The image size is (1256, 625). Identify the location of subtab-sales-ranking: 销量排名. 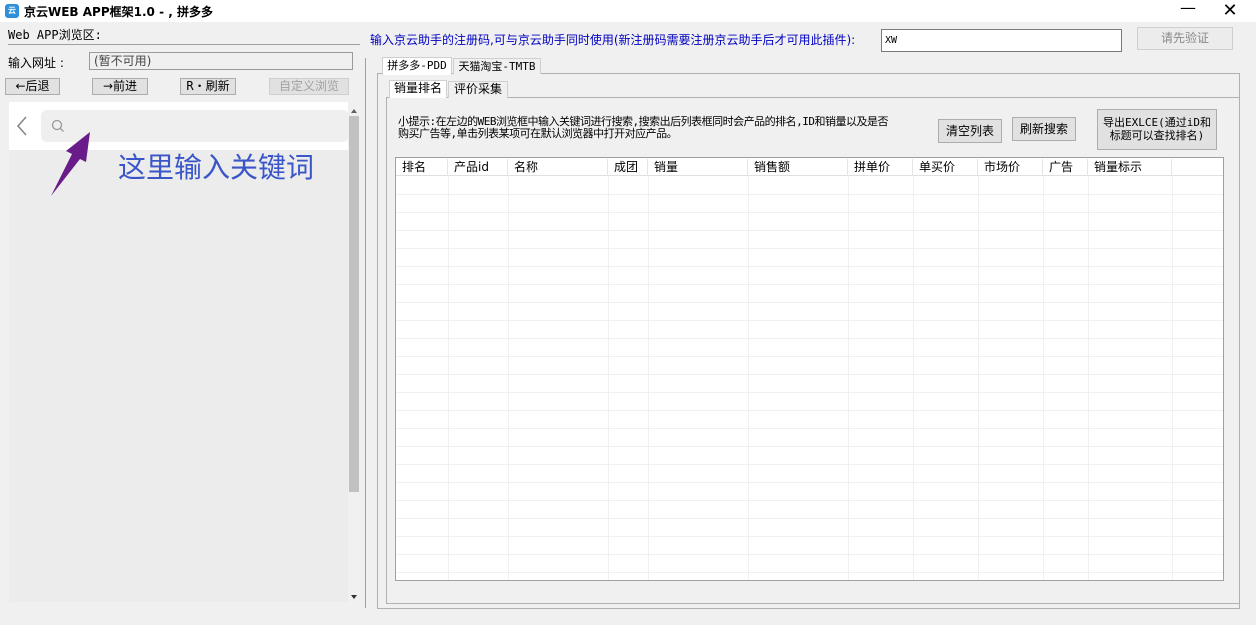
(418, 89).